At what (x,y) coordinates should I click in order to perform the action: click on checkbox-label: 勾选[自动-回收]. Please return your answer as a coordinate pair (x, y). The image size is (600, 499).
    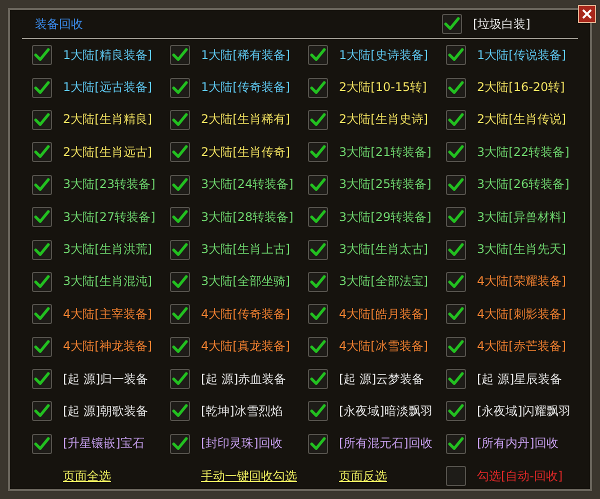
    Looking at the image, I should click on (520, 476).